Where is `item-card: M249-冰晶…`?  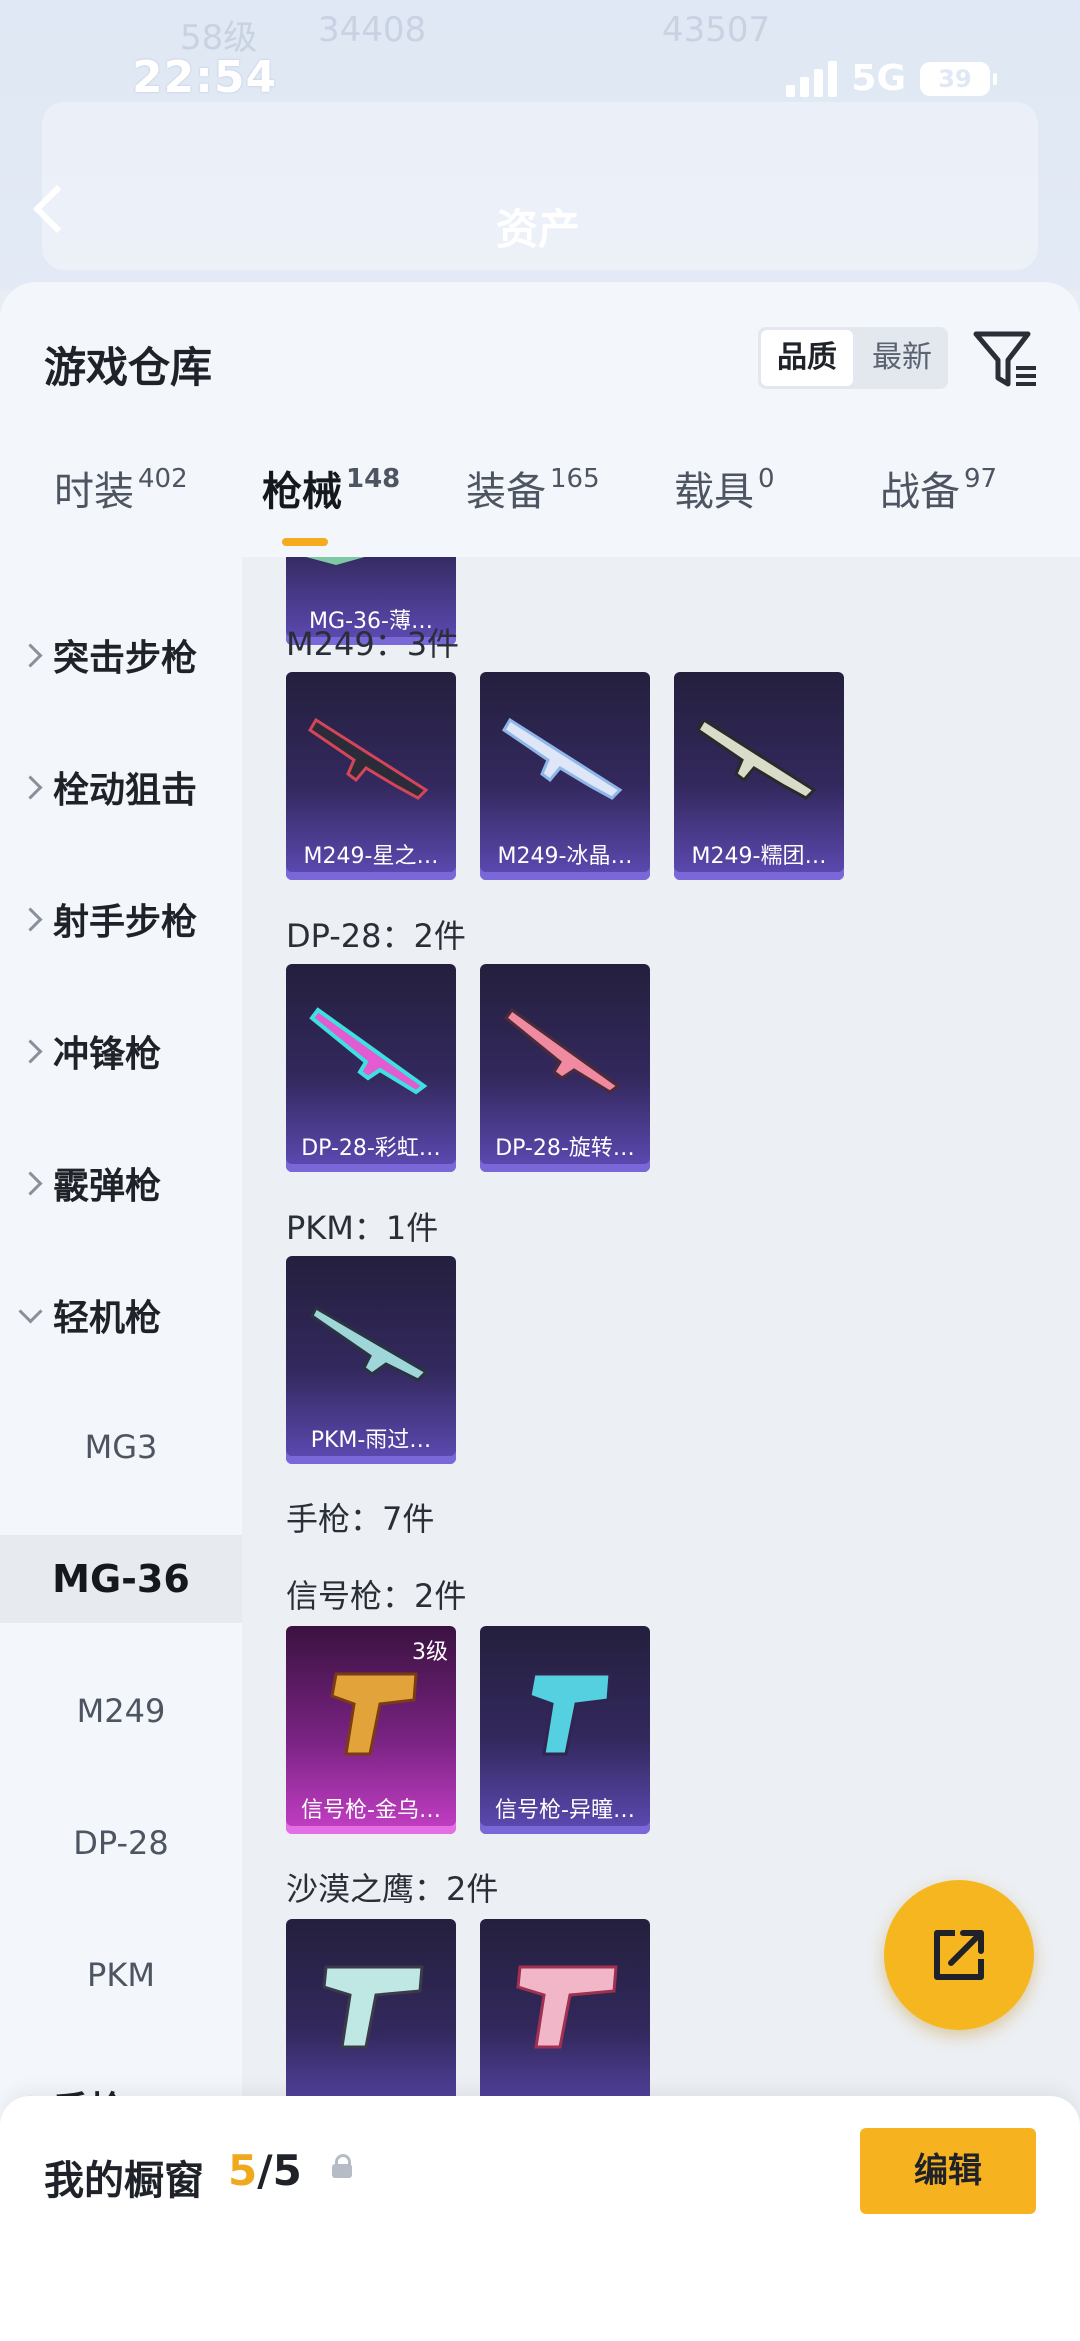
item-card: M249-冰晶… is located at coordinates (565, 776).